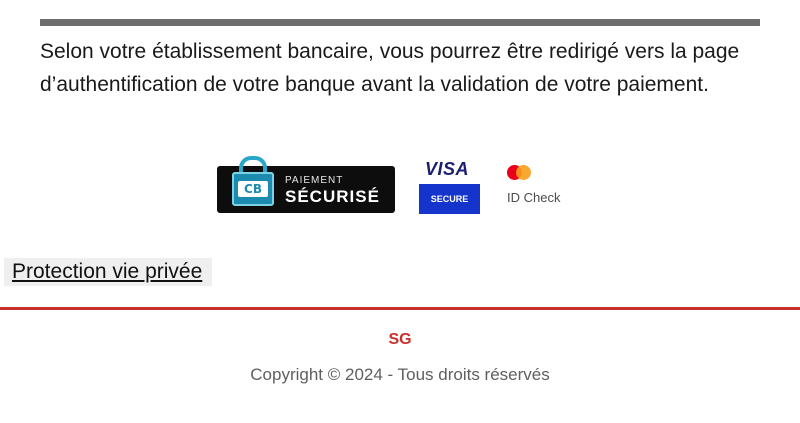 The width and height of the screenshot is (800, 423). What do you see at coordinates (400, 339) in the screenshot?
I see `footer-brand: SG` at bounding box center [400, 339].